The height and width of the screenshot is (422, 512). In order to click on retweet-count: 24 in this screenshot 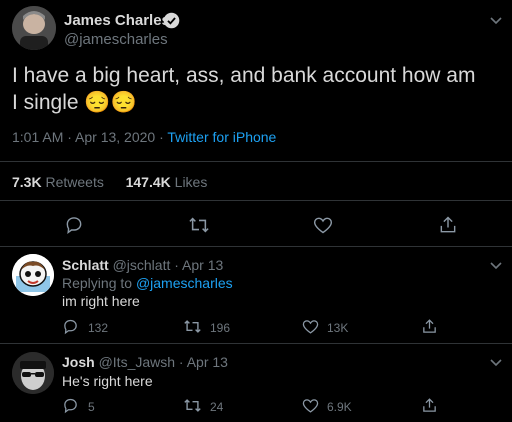, I will do `click(217, 407)`.